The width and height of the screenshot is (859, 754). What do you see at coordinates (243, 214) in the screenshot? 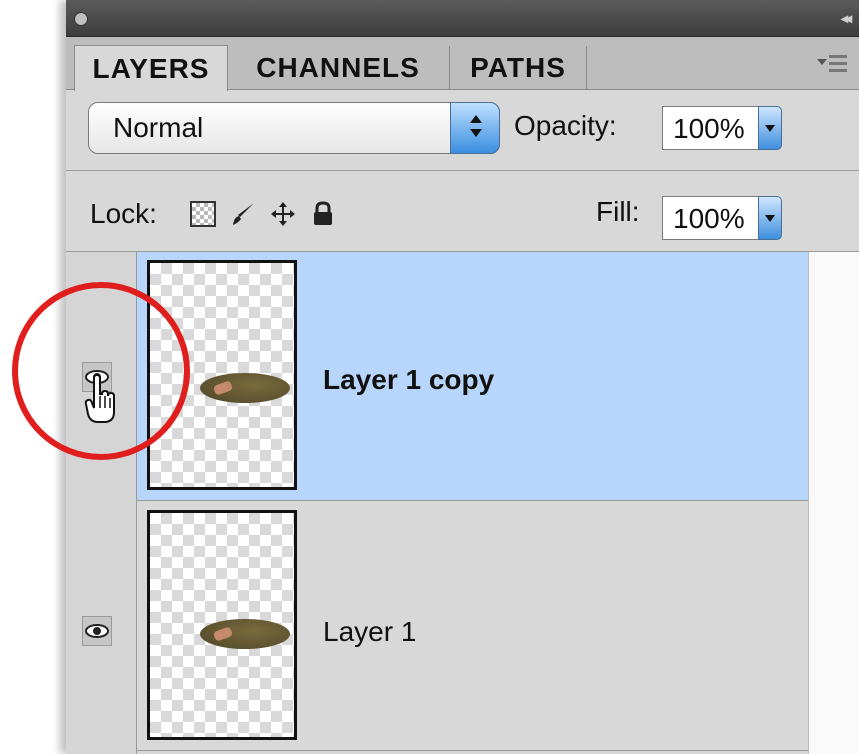
I see `brush-icon` at bounding box center [243, 214].